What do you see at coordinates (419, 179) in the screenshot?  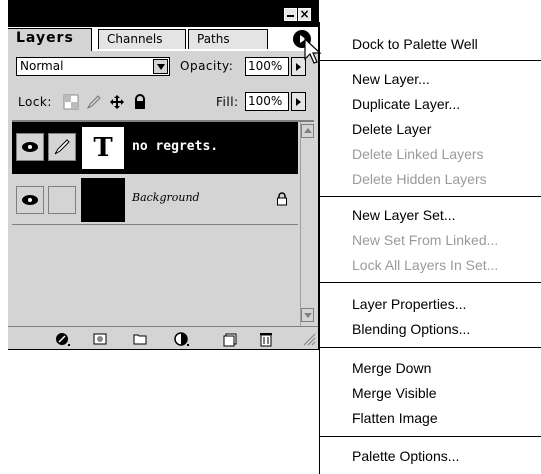 I see `menu-item-delete-hidden-layers: Delete Hidden Layers` at bounding box center [419, 179].